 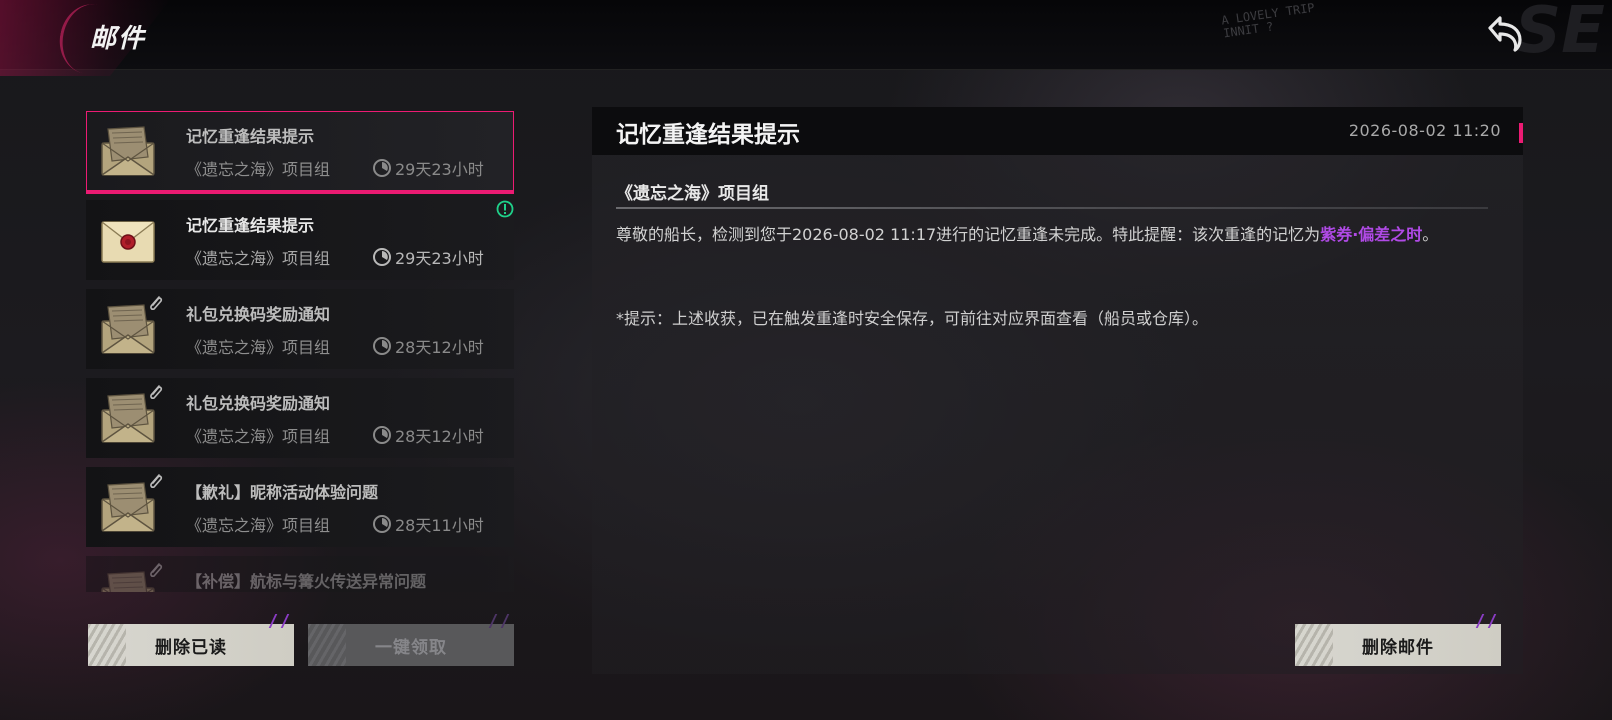 I want to click on decorative-text: A LOVELY TRIP INNIT ?, so click(x=1268, y=20).